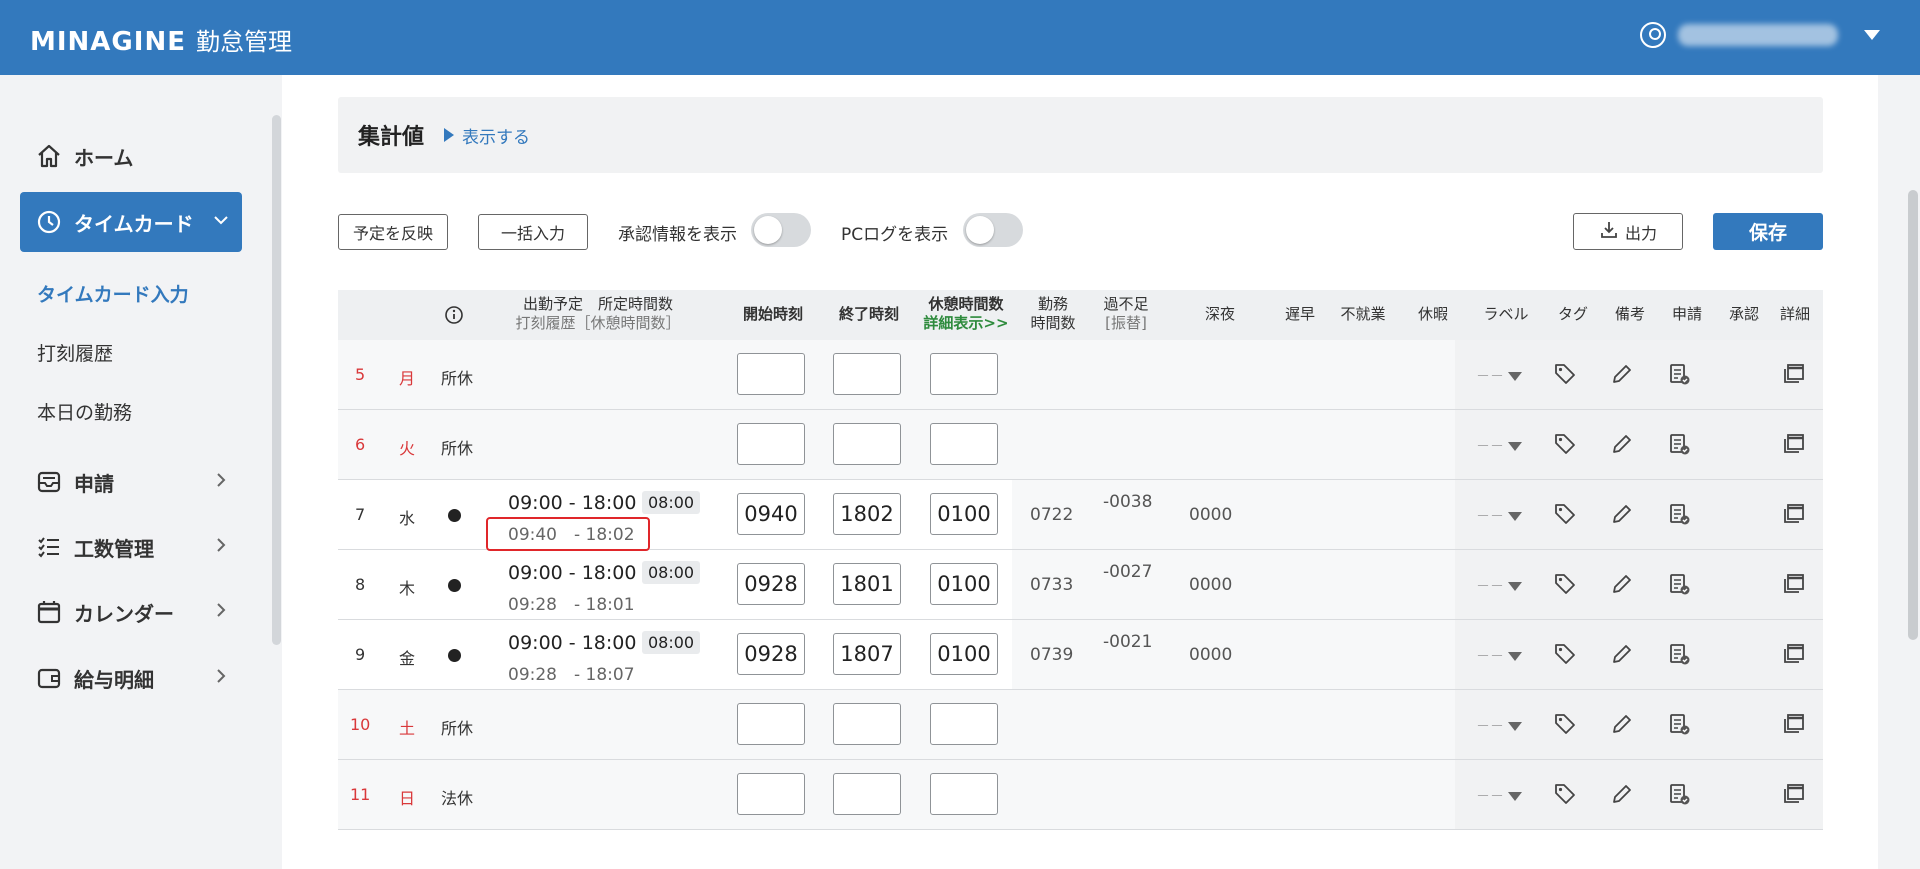  Describe the element at coordinates (1743, 314) in the screenshot. I see `header-approval: 承認` at that location.